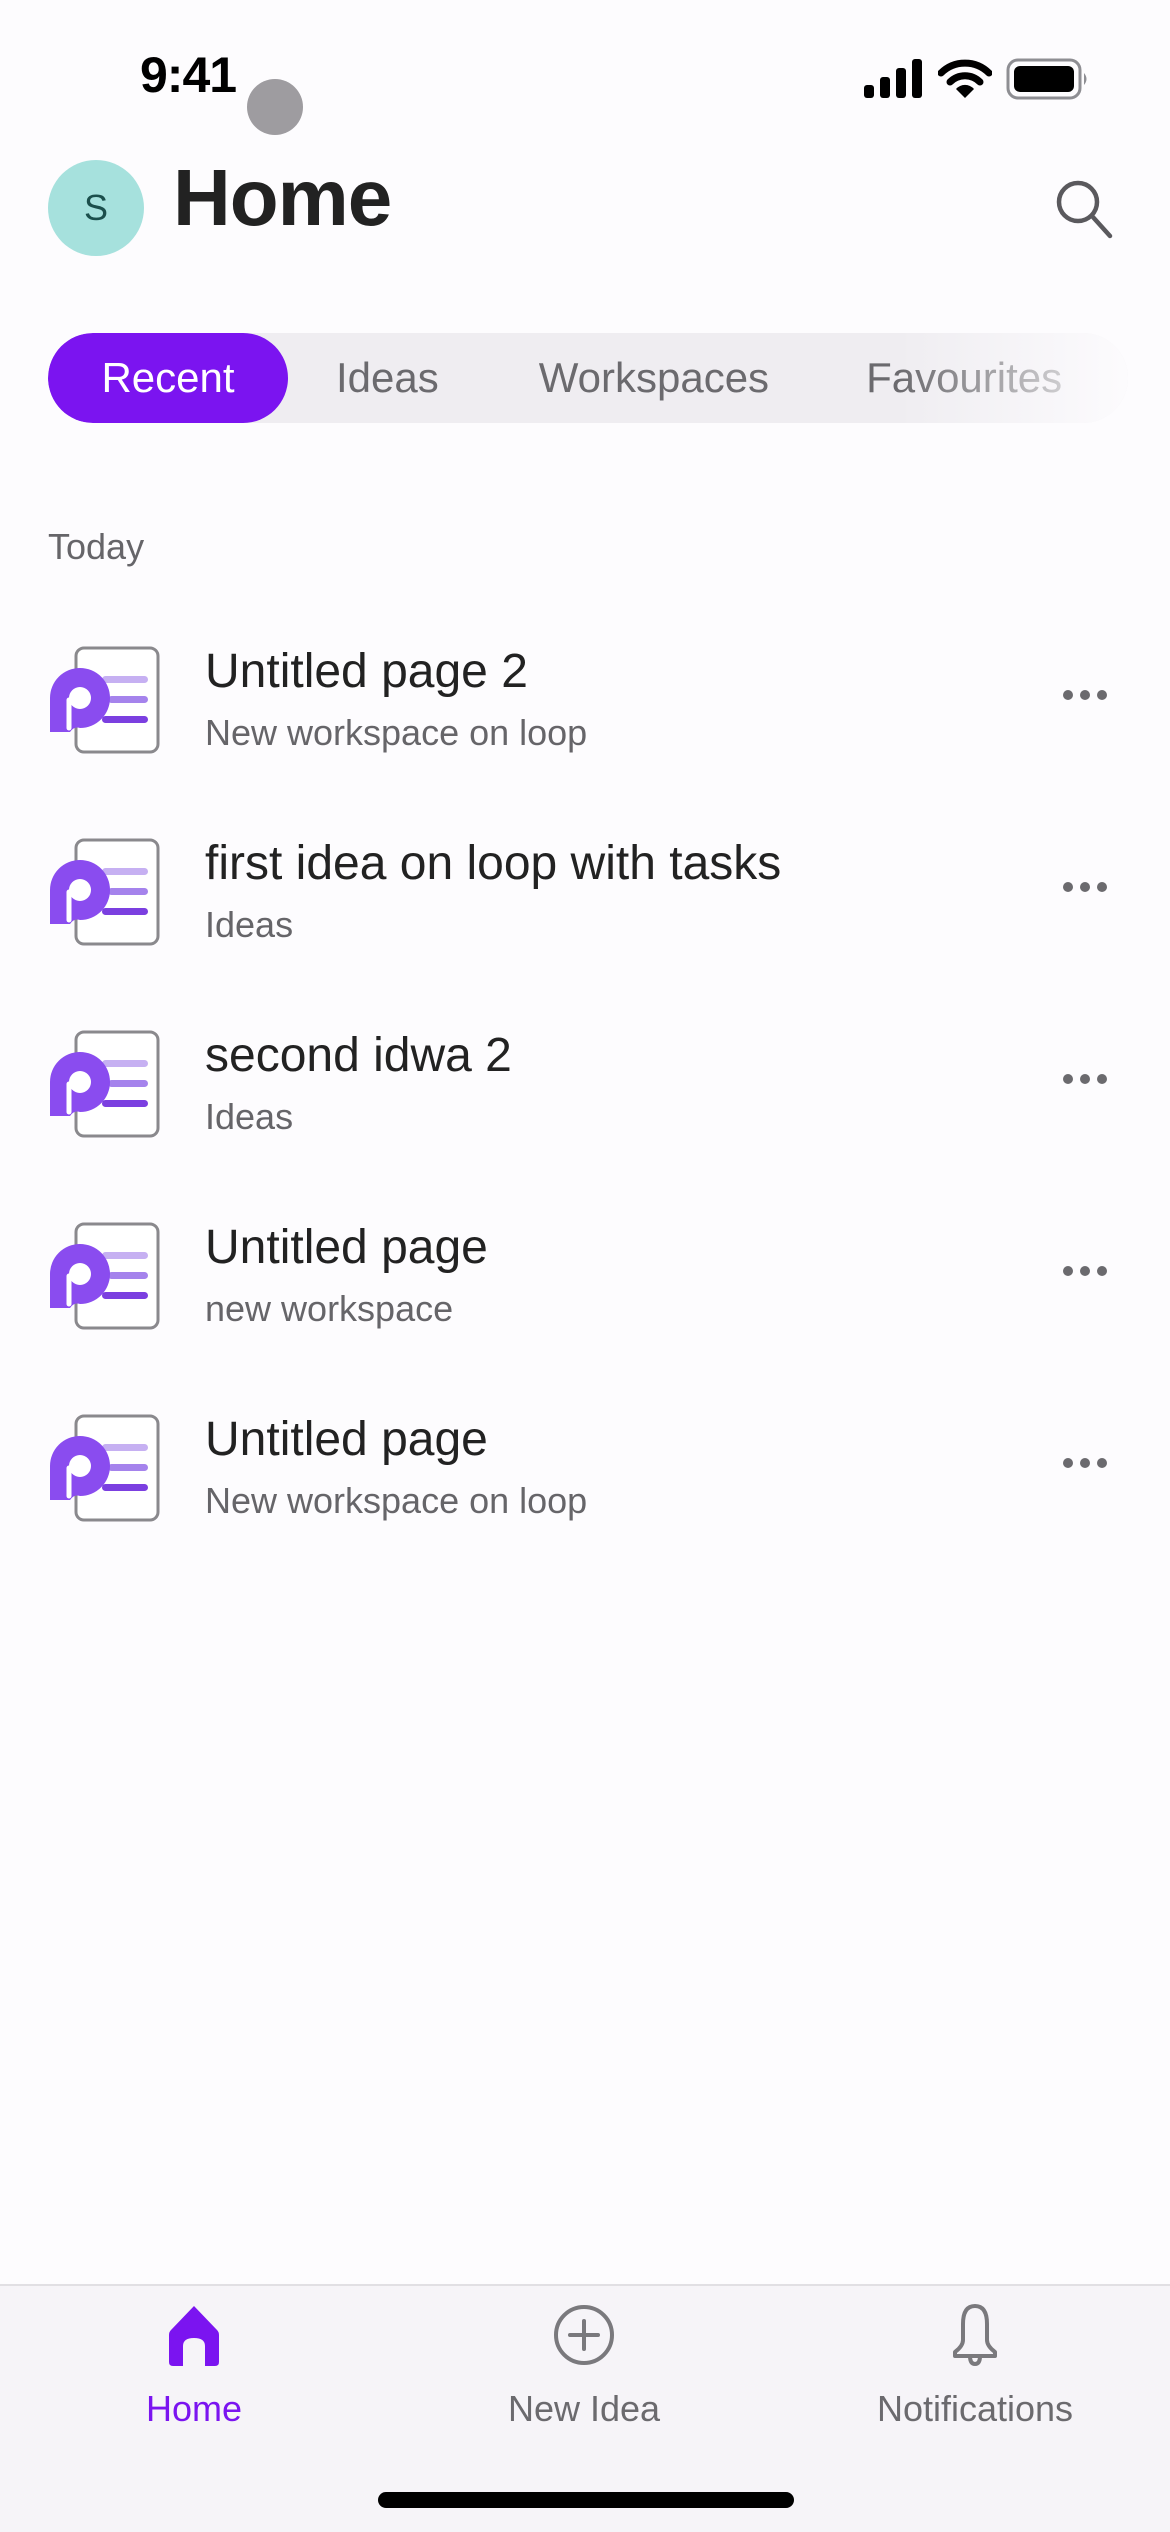 Image resolution: width=1170 pixels, height=2532 pixels. I want to click on avatar: S, so click(96, 208).